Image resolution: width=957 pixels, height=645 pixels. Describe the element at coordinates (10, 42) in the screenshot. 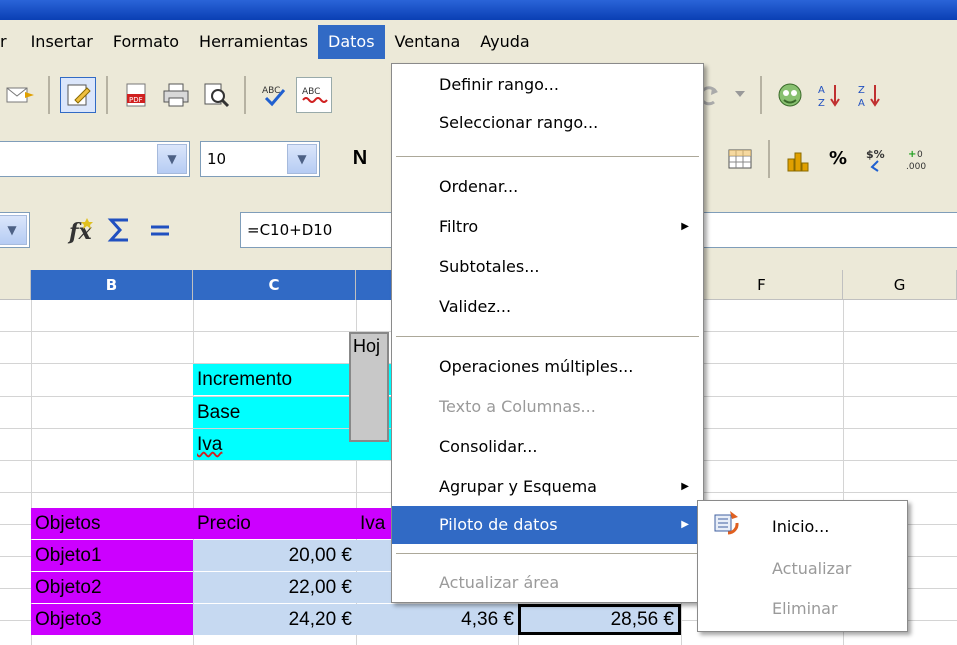

I see `menu-ver: r` at that location.